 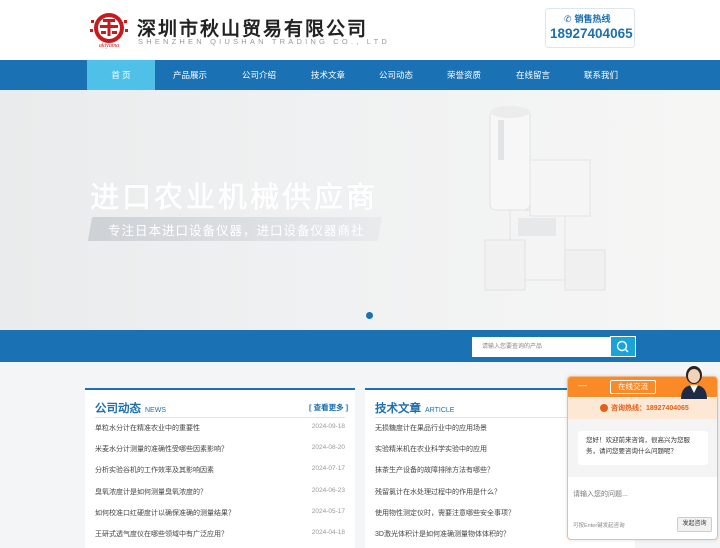 What do you see at coordinates (591, 33) in the screenshot?
I see `hotline-number: 18927404065` at bounding box center [591, 33].